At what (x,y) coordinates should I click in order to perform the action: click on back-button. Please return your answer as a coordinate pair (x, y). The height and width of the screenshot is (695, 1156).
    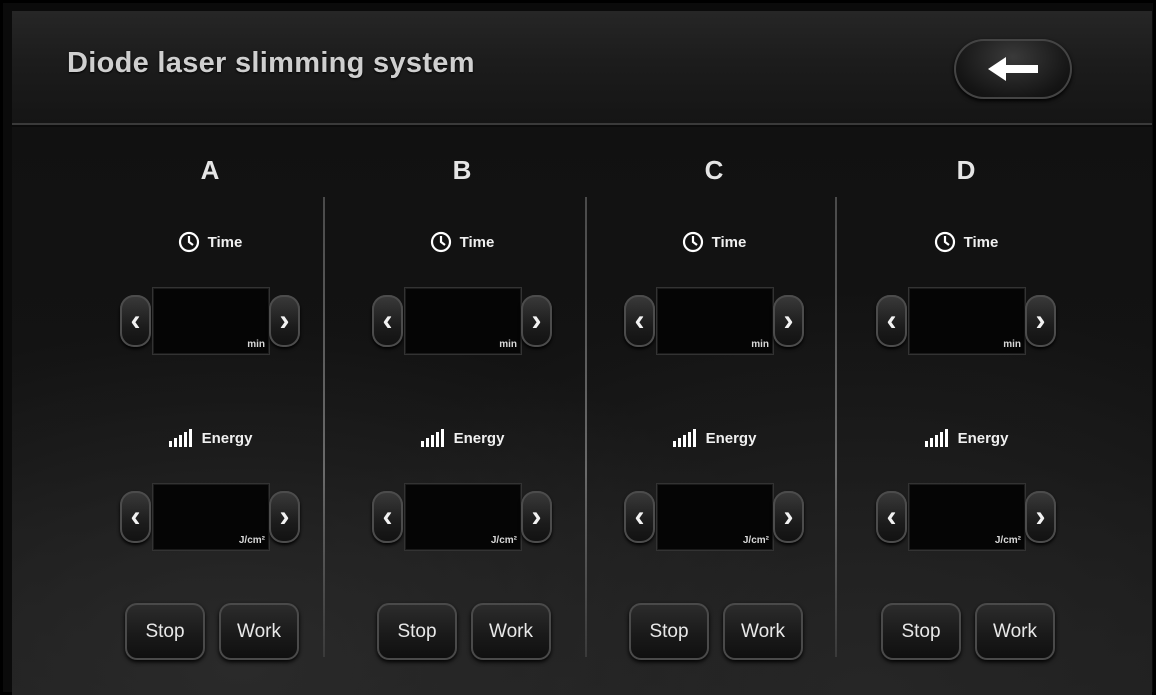
    Looking at the image, I should click on (1013, 69).